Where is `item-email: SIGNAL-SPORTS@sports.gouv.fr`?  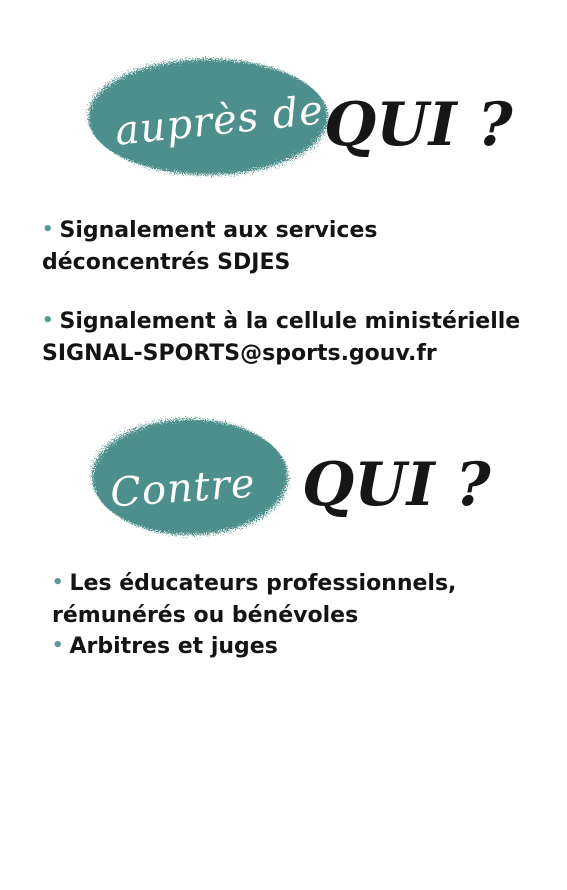 item-email: SIGNAL-SPORTS@sports.gouv.fr is located at coordinates (239, 353).